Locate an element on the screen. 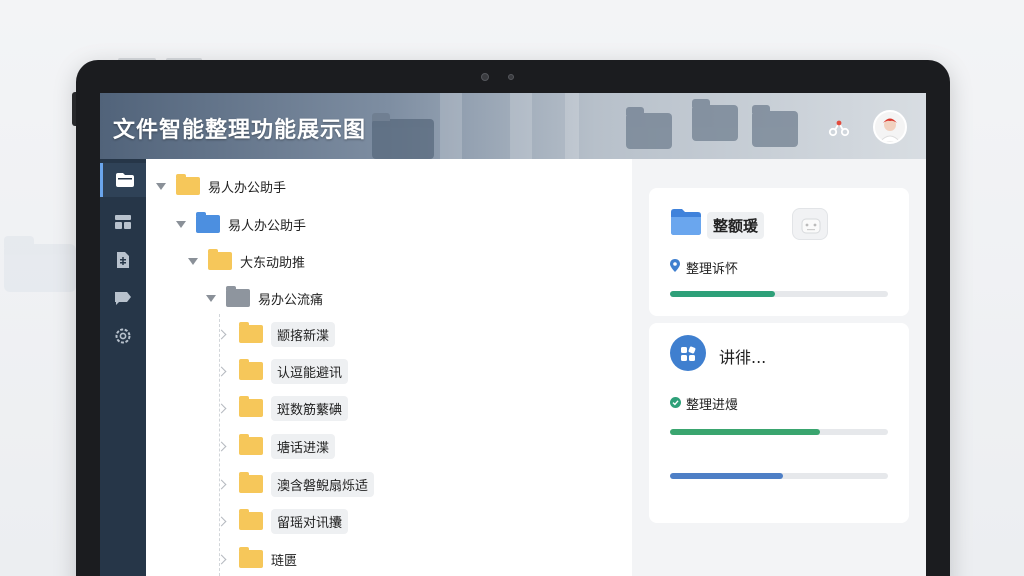 Image resolution: width=1024 pixels, height=576 pixels. layout-icon is located at coordinates (123, 222).